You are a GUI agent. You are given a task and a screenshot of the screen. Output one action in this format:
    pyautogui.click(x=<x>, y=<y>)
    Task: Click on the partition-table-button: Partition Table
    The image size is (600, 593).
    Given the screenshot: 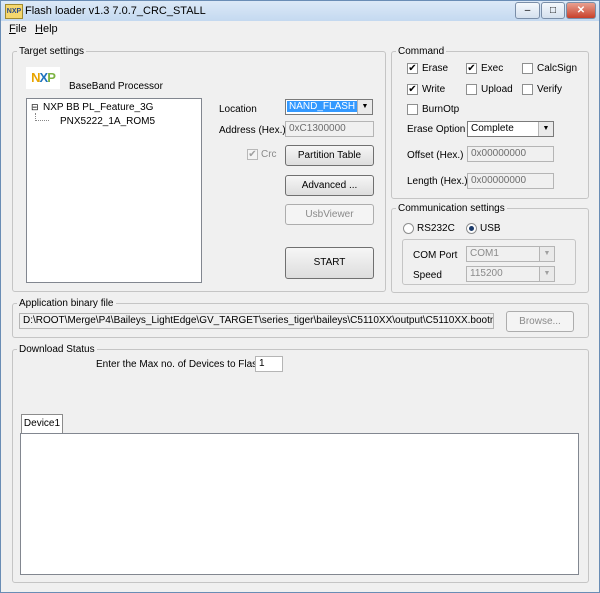 What is the action you would take?
    pyautogui.click(x=329, y=155)
    